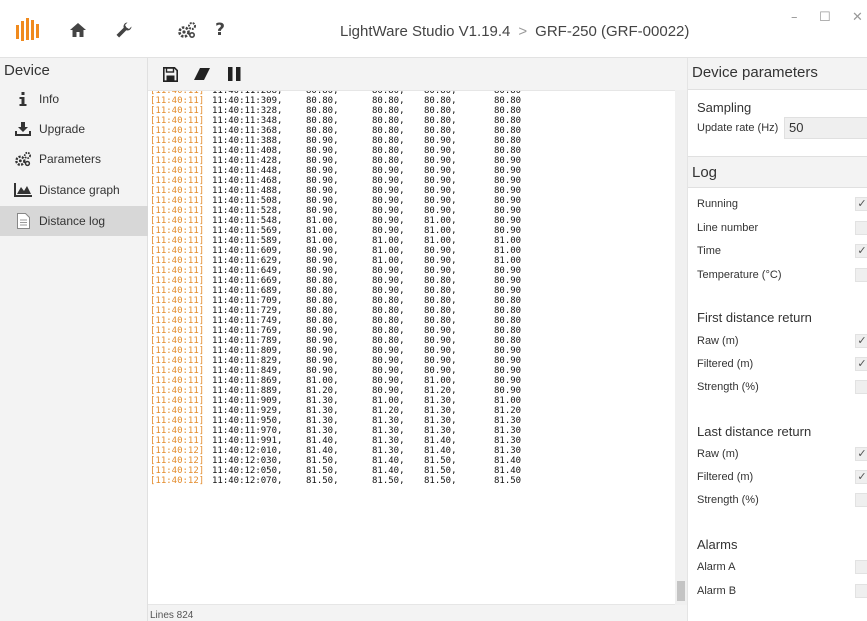  What do you see at coordinates (74, 159) in the screenshot?
I see `sidebar-item-parameters: Parameters` at bounding box center [74, 159].